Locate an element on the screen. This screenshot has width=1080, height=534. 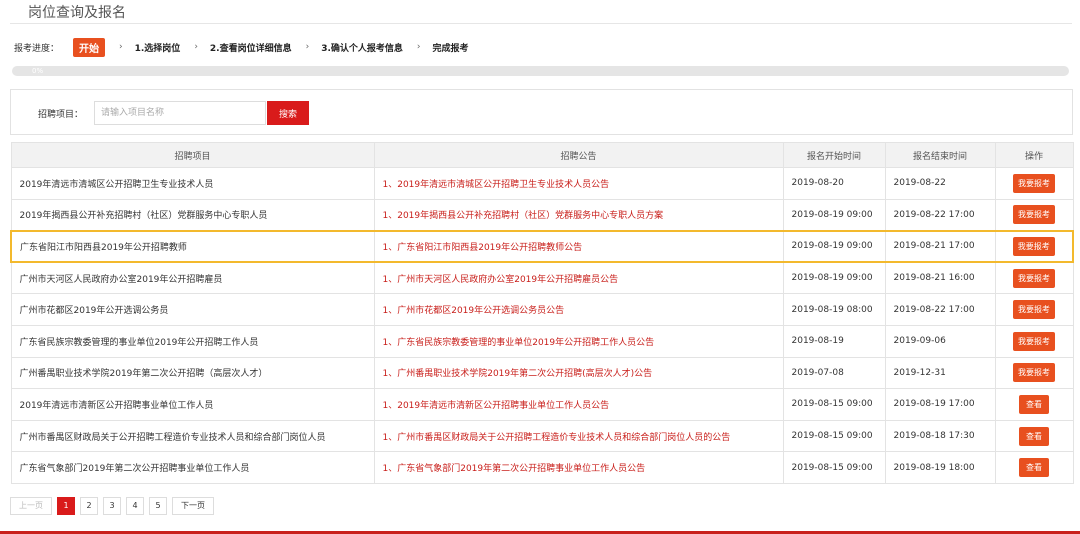
cell-project: 2019年清远市清城区公开招聘卫生专业技术人员 is located at coordinates (192, 183).